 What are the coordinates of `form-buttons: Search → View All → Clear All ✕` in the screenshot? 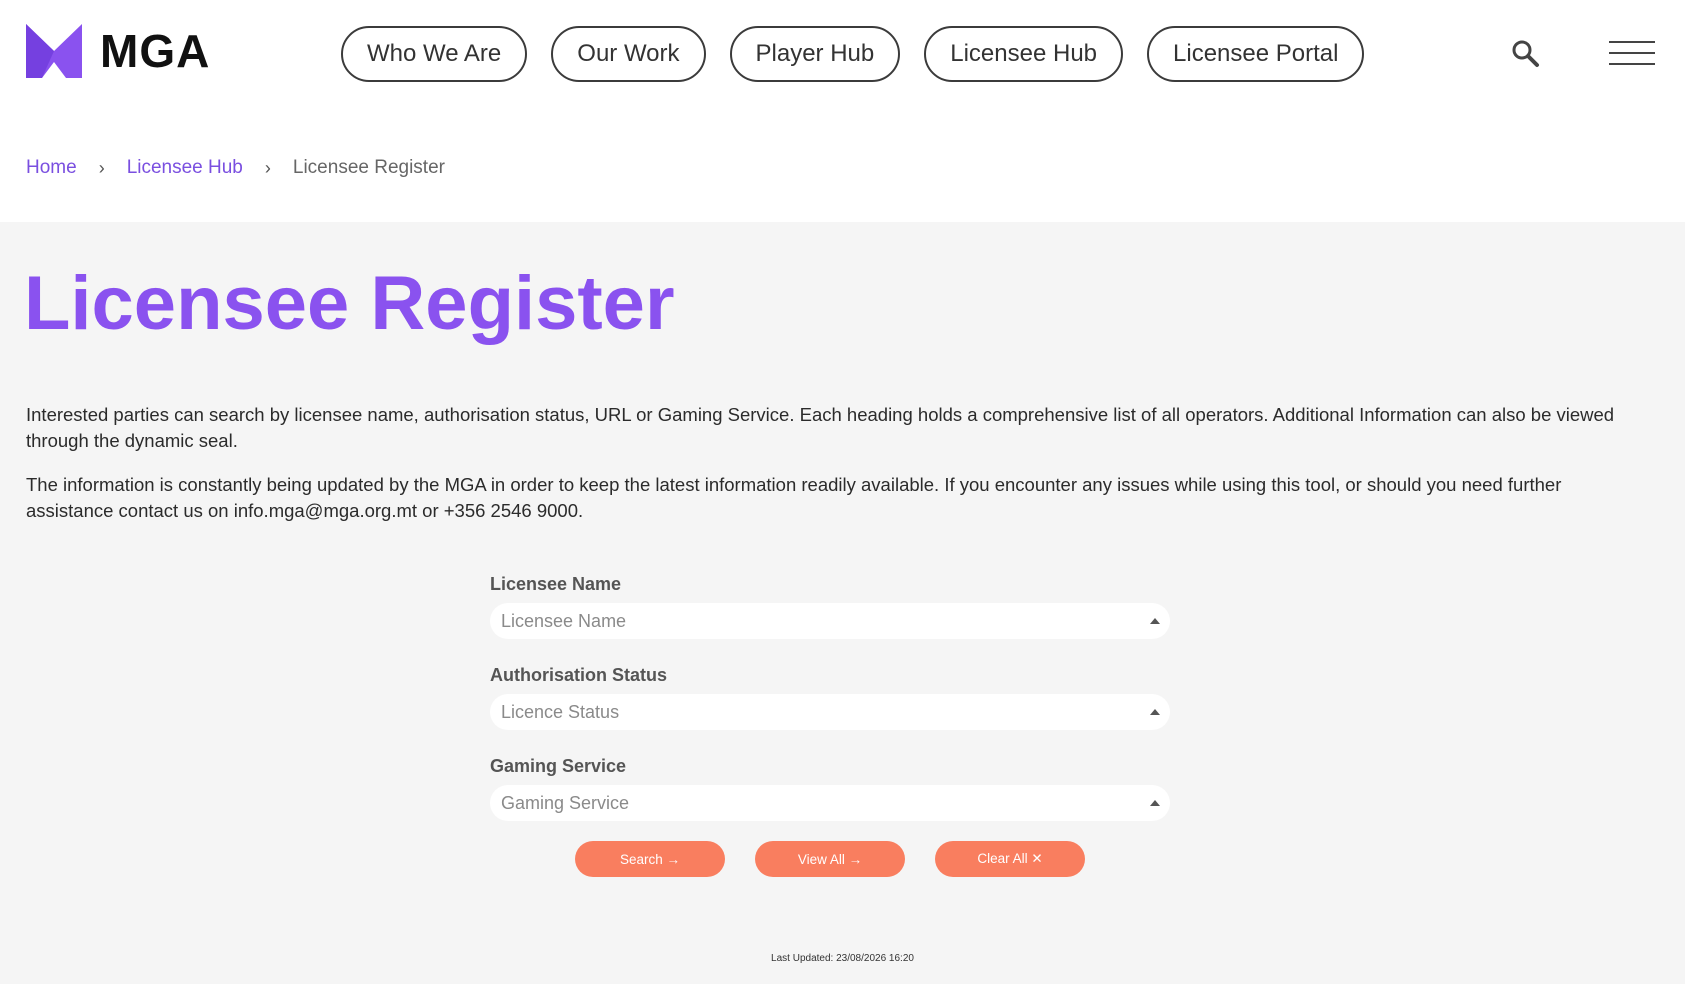 It's located at (830, 859).